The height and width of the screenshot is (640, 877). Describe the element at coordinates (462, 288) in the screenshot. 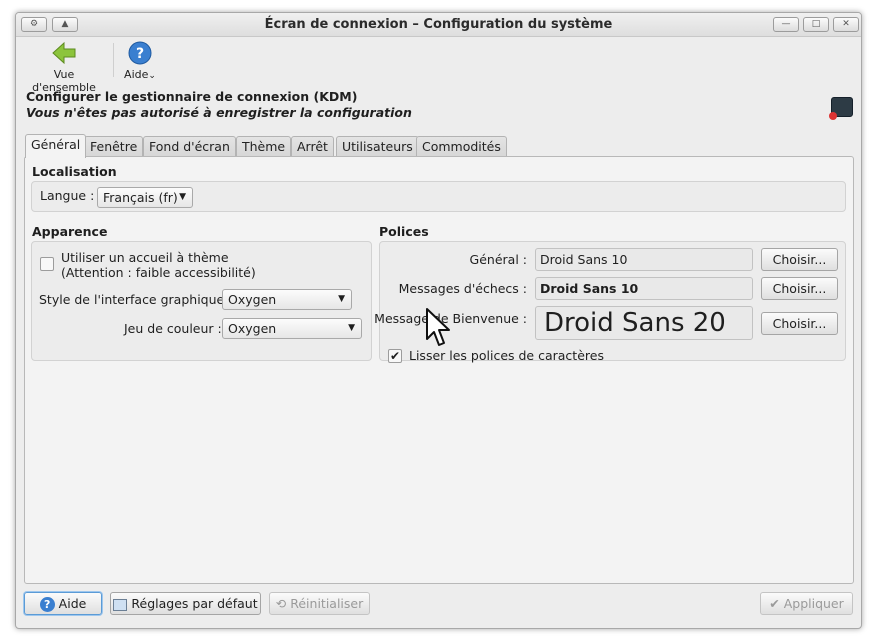

I see `failure-font-label: Messages d'échecs :` at that location.